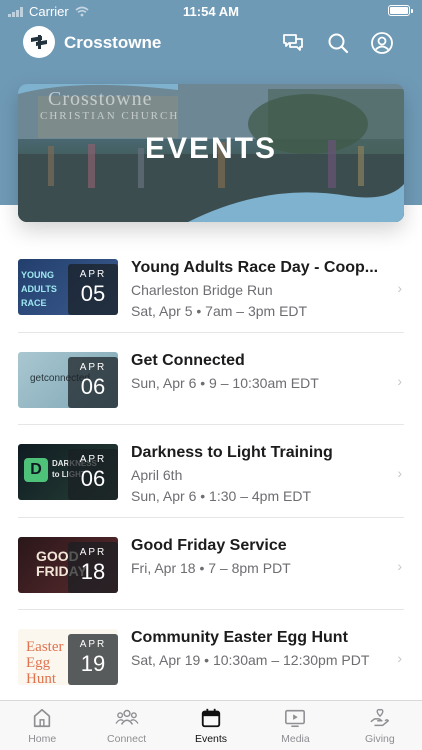 This screenshot has height=750, width=422. Describe the element at coordinates (127, 739) in the screenshot. I see `tab-label: Connect` at that location.